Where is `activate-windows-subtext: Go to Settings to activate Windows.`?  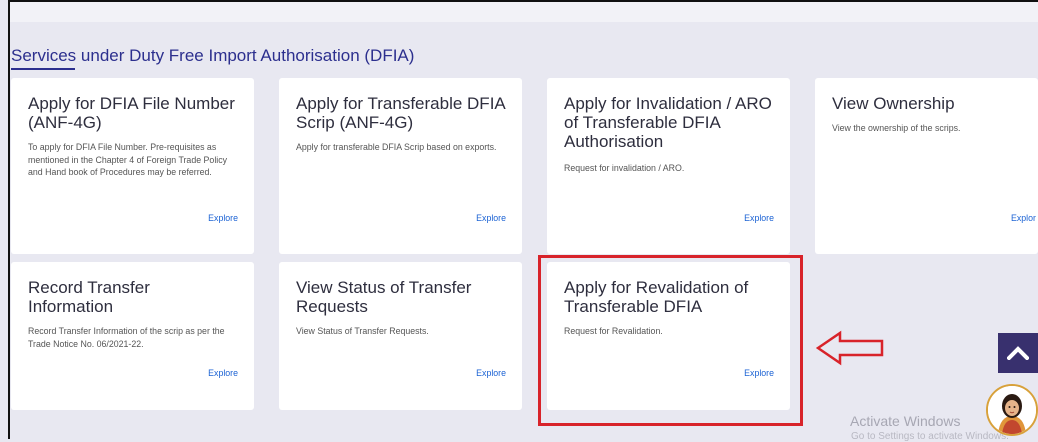 activate-windows-subtext: Go to Settings to activate Windows. is located at coordinates (930, 436).